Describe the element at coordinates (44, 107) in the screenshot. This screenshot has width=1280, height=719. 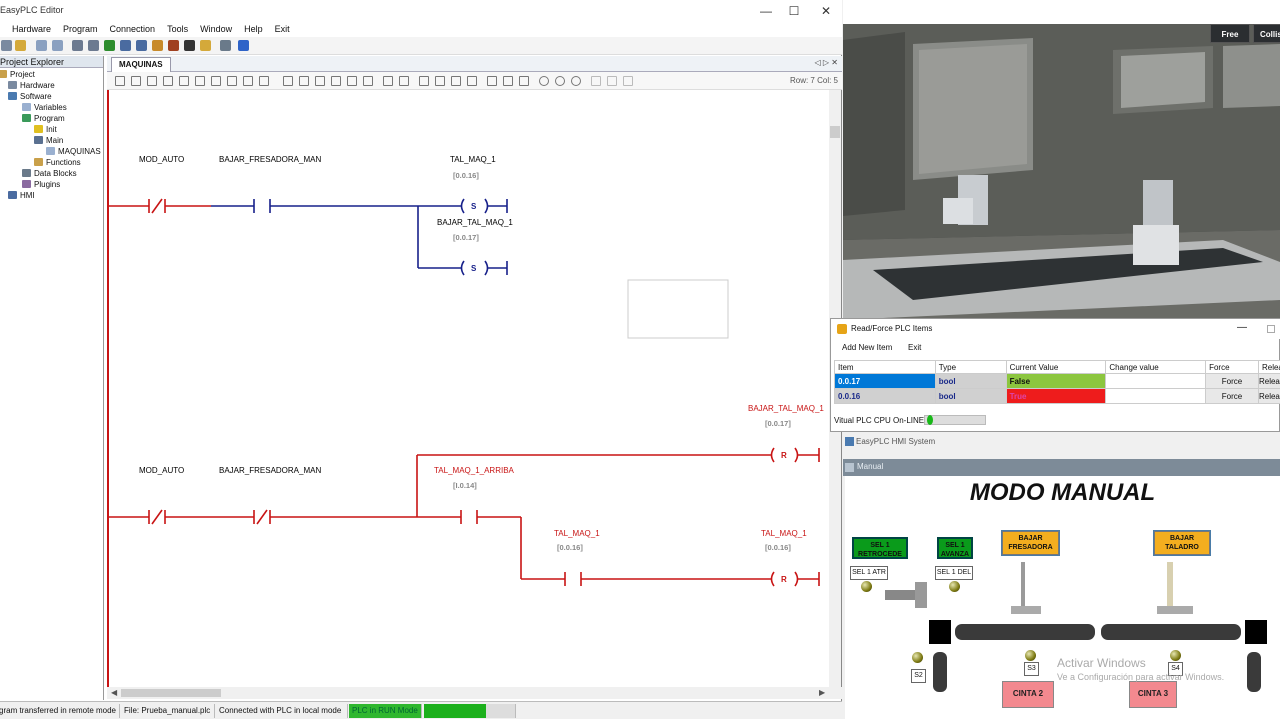
I see `tree-variables: Variables` at that location.